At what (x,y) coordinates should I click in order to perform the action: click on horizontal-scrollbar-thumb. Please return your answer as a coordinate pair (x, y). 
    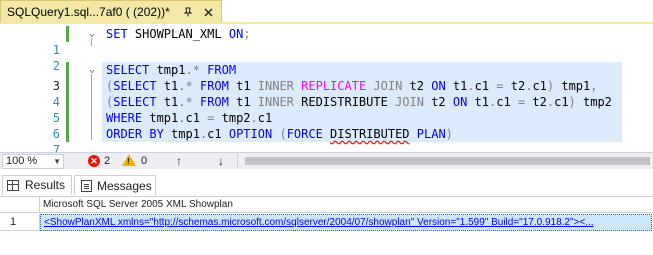
    Looking at the image, I should click on (447, 161).